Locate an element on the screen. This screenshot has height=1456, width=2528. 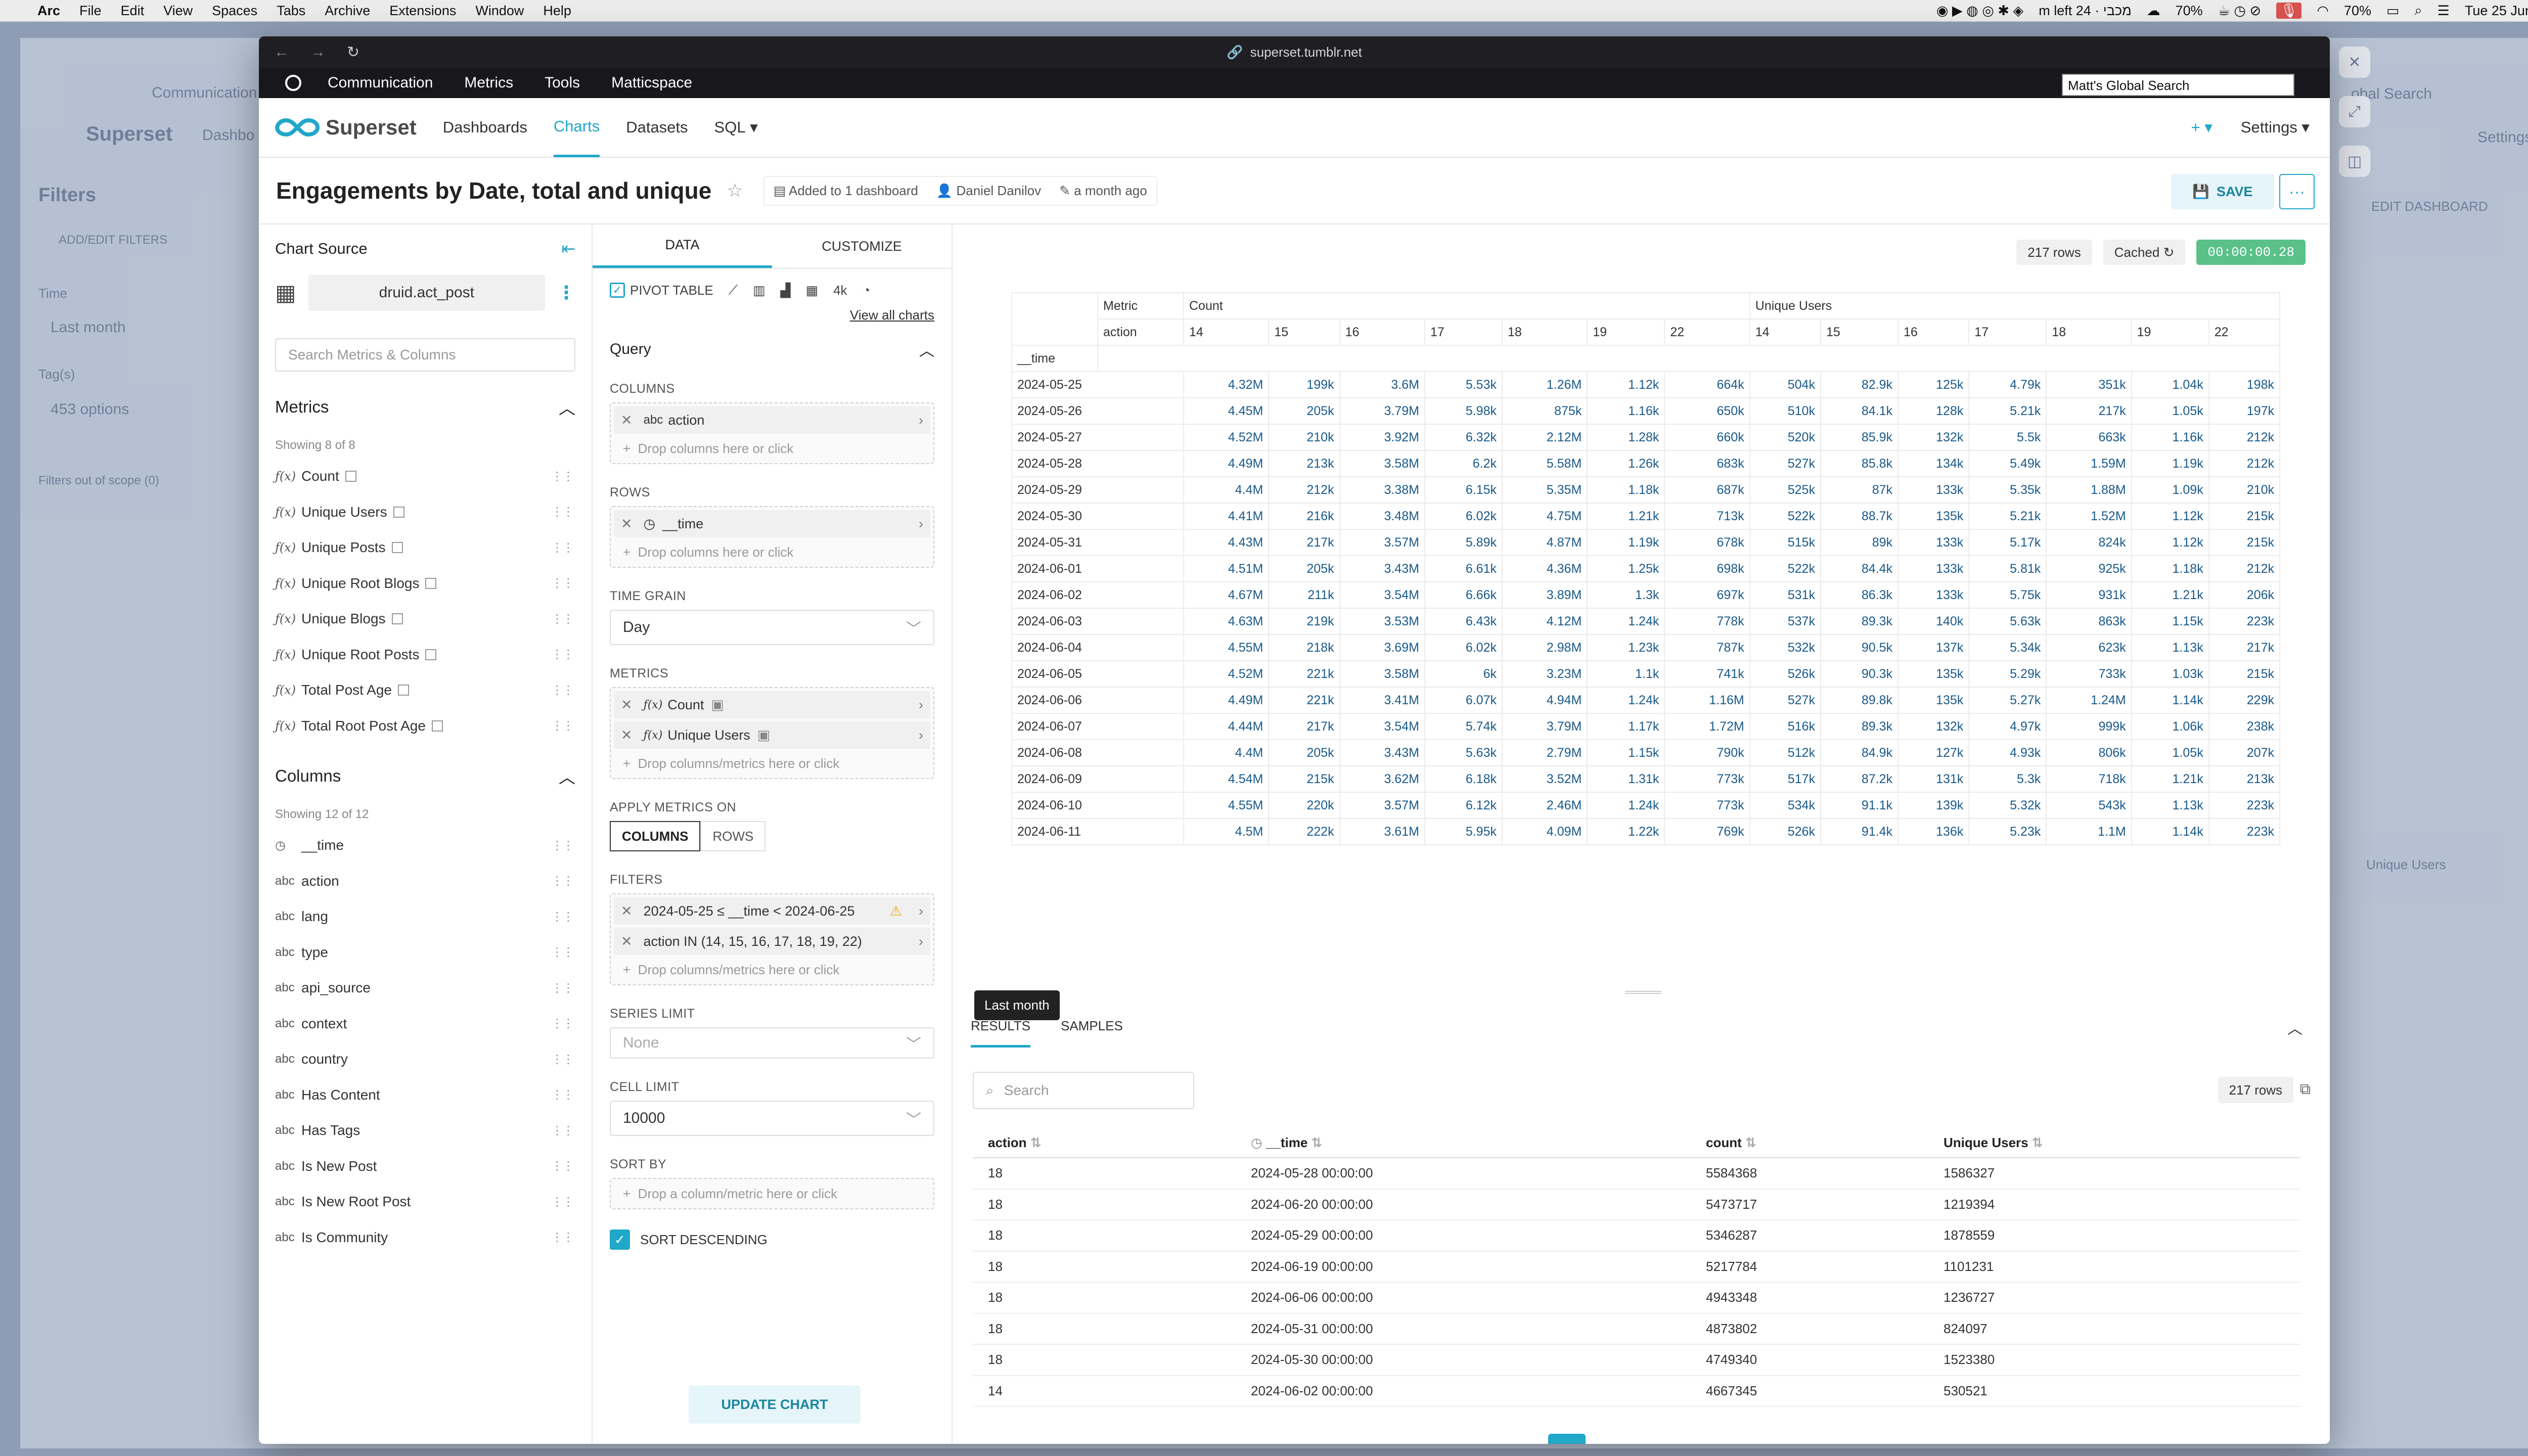
metric-item: ƒ(x) Total Post Age ⋮⋮ is located at coordinates (425, 690).